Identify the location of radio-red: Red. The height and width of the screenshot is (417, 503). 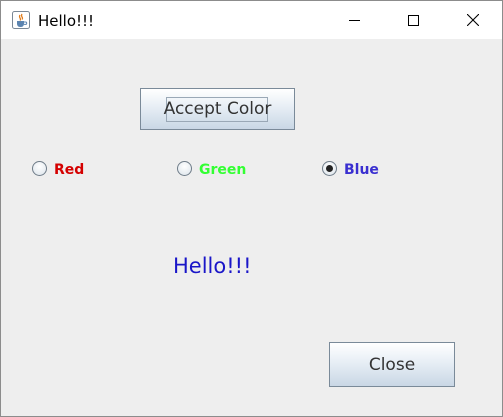
(58, 168).